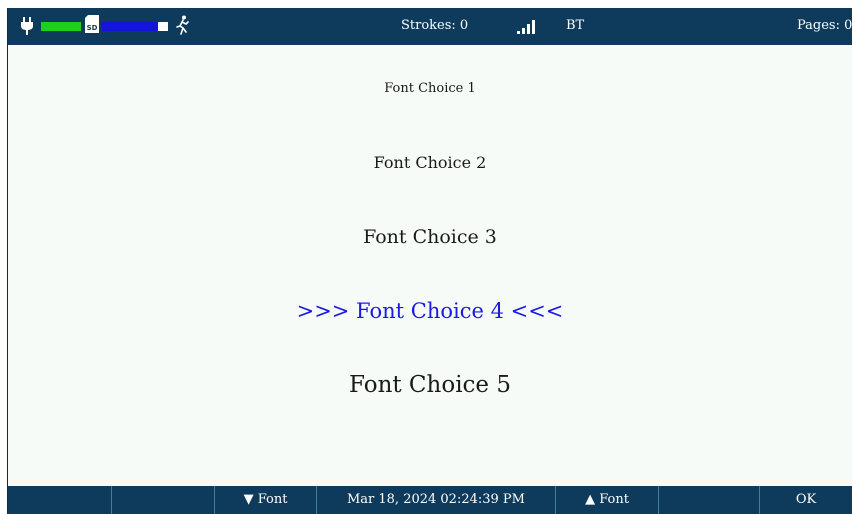 This screenshot has width=853, height=514. What do you see at coordinates (27, 26) in the screenshot?
I see `power-plug-icon` at bounding box center [27, 26].